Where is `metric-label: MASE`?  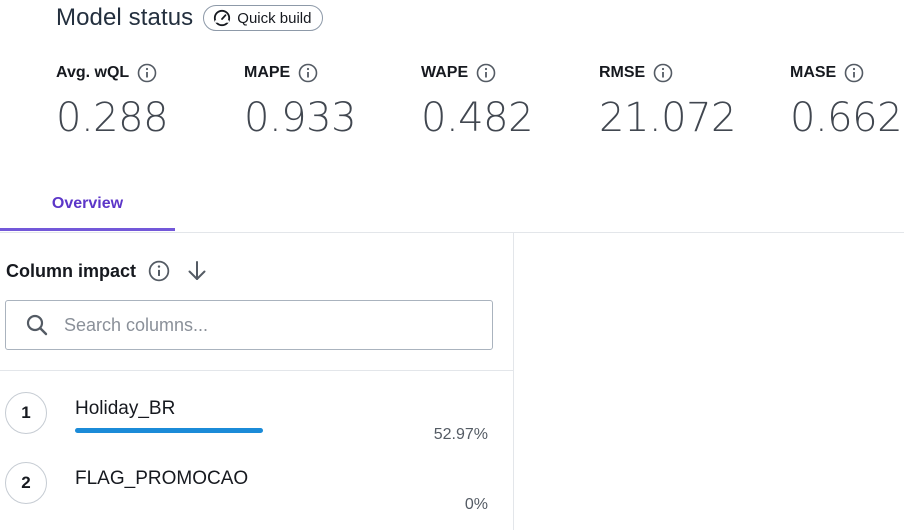
metric-label: MASE is located at coordinates (813, 72).